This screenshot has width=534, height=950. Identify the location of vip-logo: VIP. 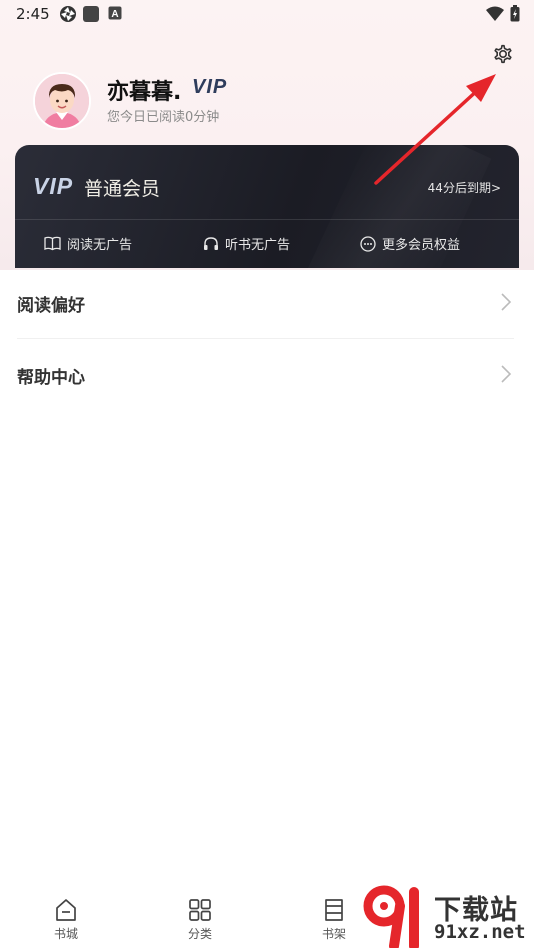
(53, 186).